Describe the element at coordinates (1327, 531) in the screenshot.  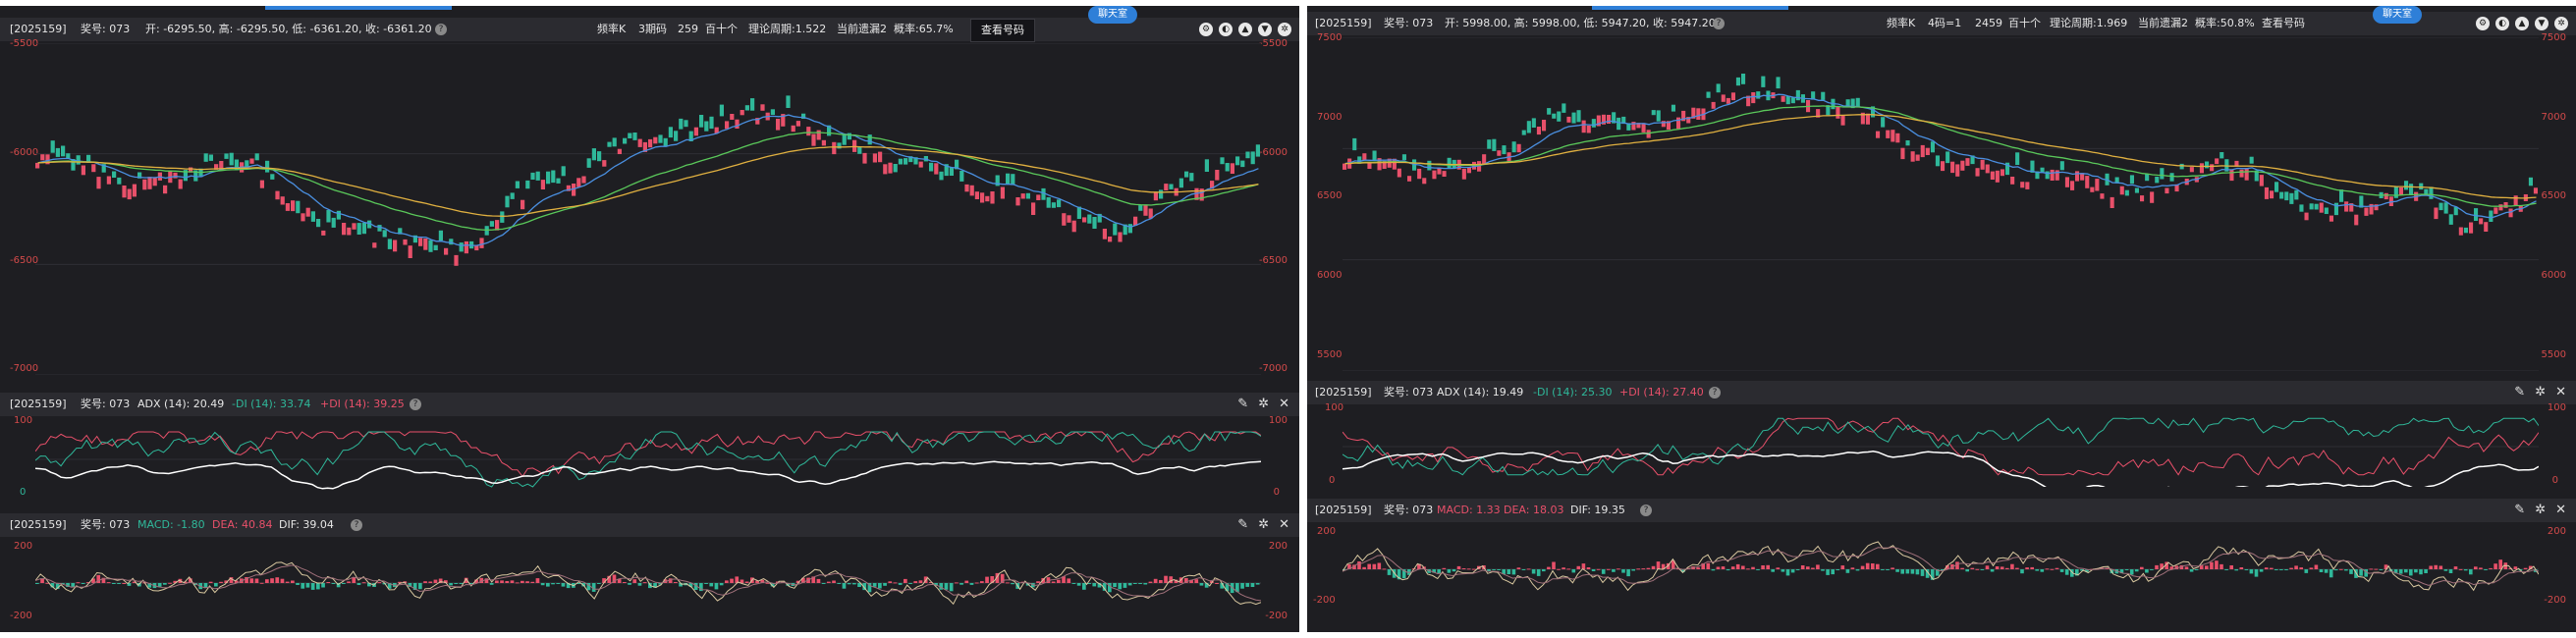
I see `macd-tick-label: 200` at that location.